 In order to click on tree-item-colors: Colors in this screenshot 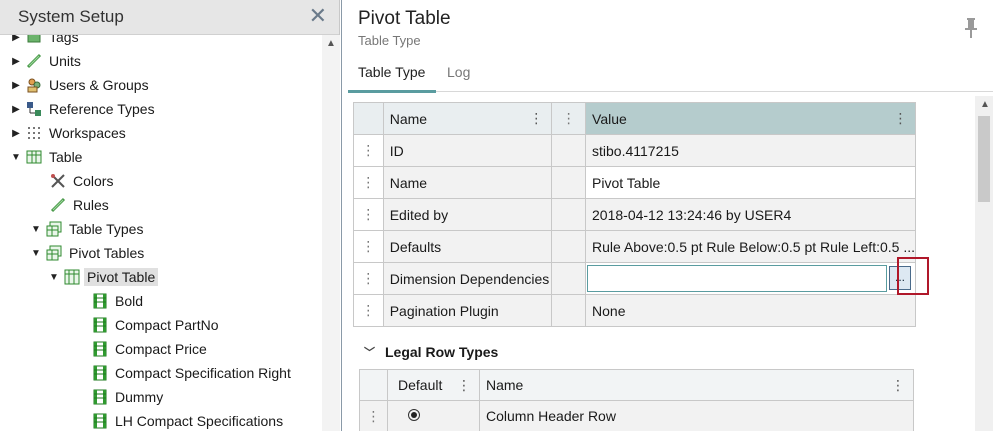, I will do `click(73, 181)`.